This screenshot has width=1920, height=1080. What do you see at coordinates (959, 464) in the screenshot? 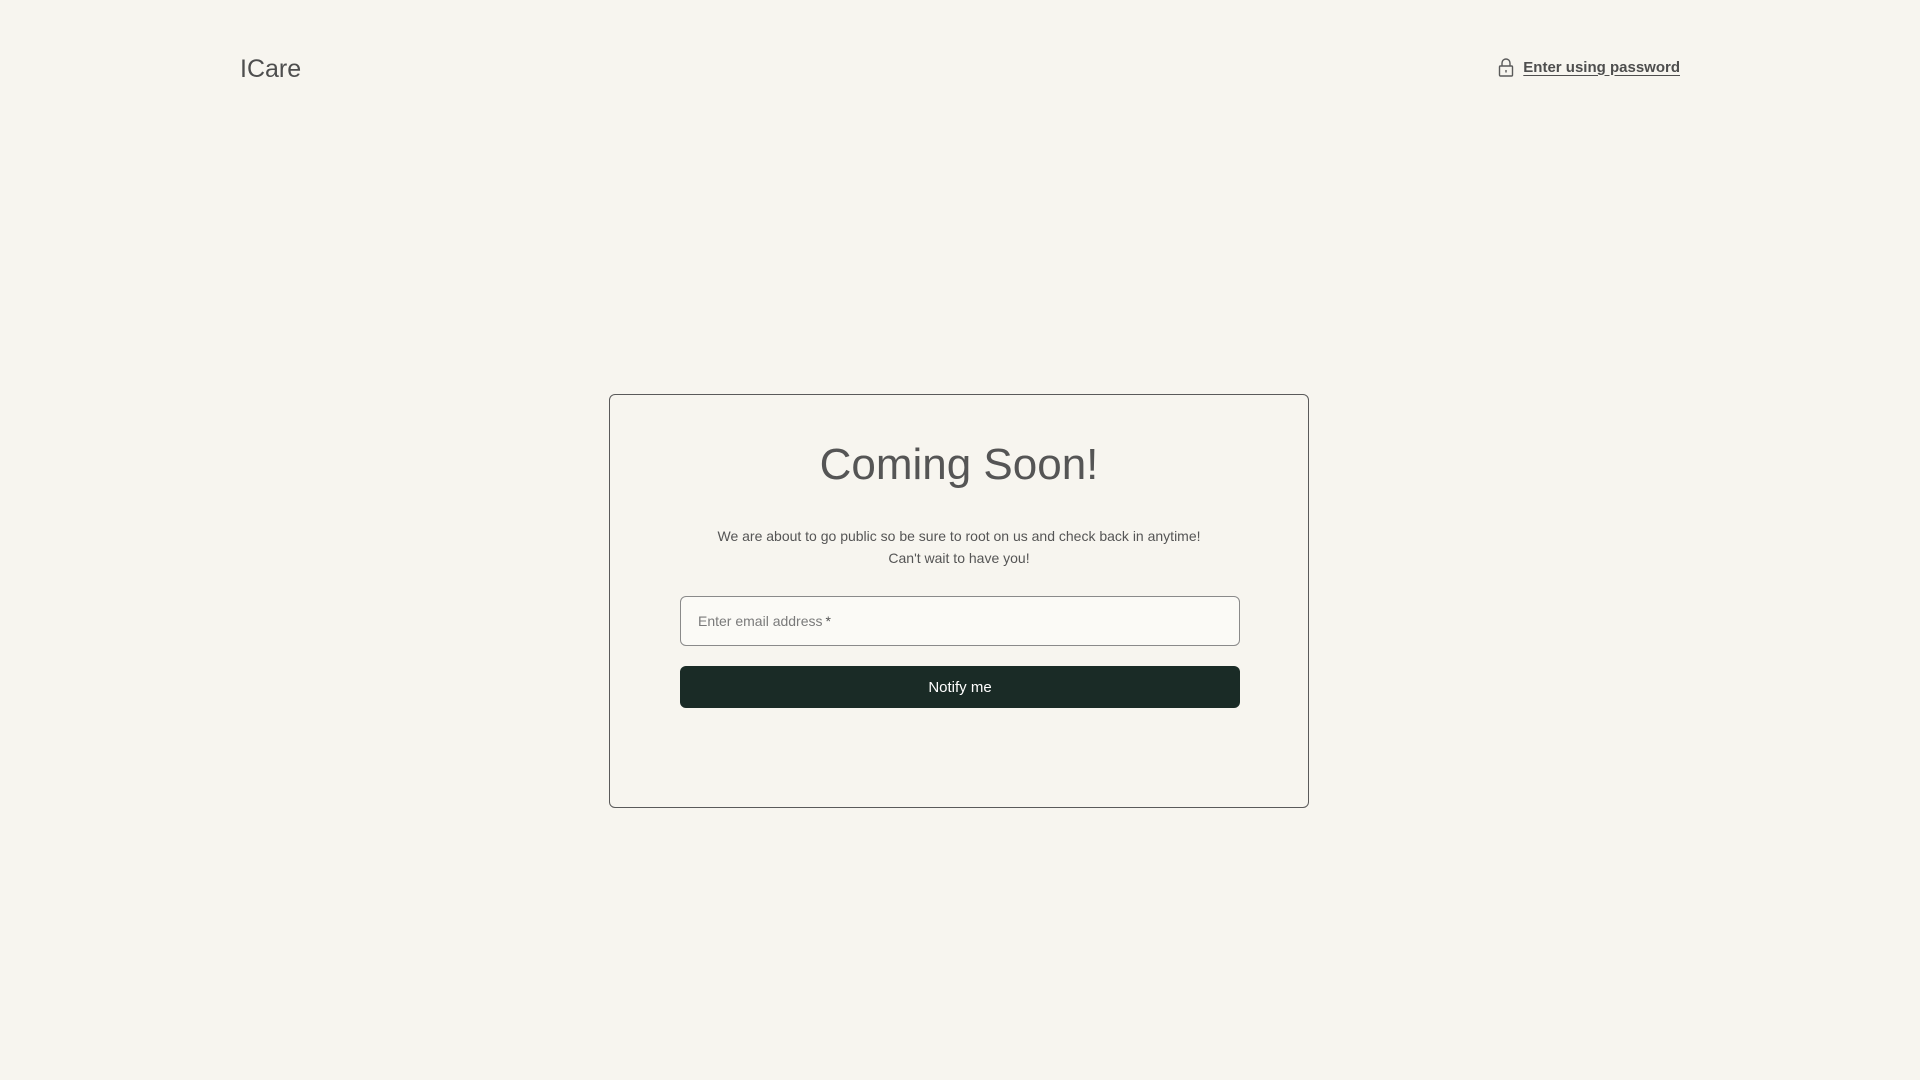
I see `page-title: Coming Soon!` at bounding box center [959, 464].